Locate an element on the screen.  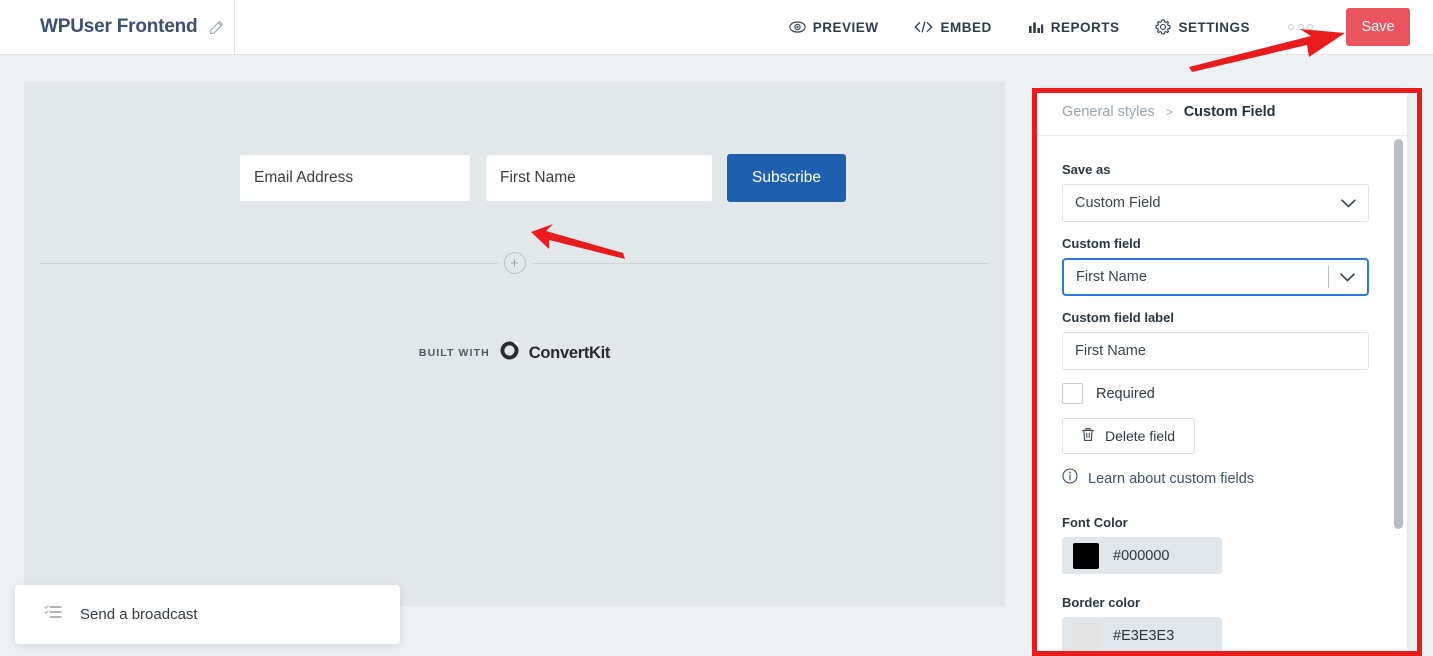
panel-scrollbar-thumb is located at coordinates (1398, 334).